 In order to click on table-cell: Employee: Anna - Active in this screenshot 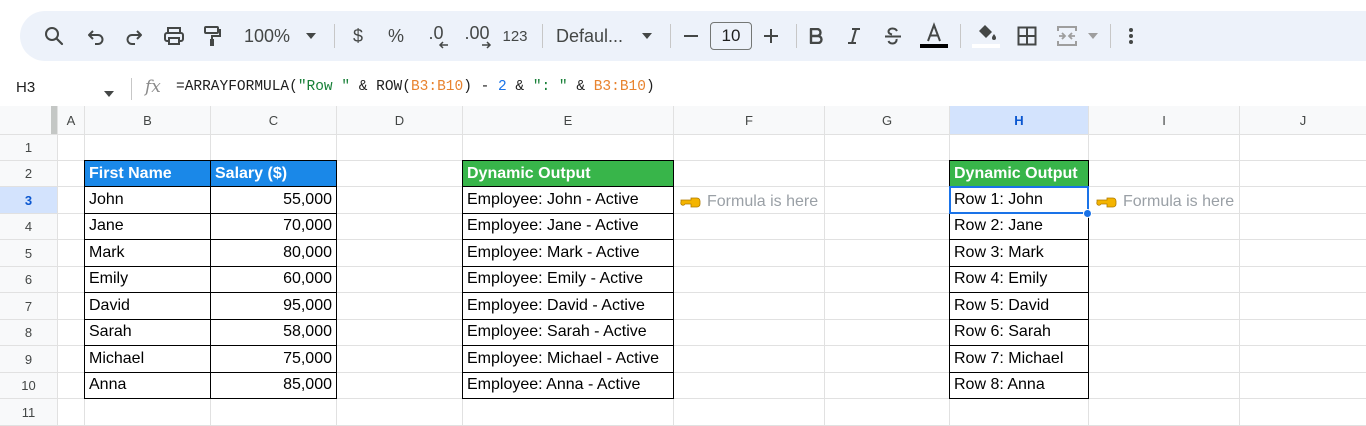, I will do `click(568, 385)`.